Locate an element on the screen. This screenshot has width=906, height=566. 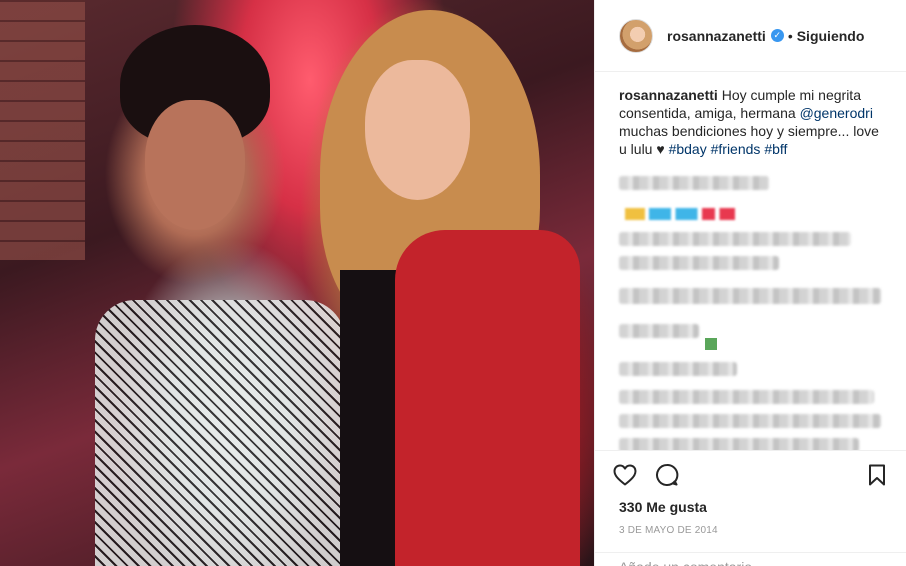
post-header: rosannazanetti ✓ • Siguiendo is located at coordinates (750, 36).